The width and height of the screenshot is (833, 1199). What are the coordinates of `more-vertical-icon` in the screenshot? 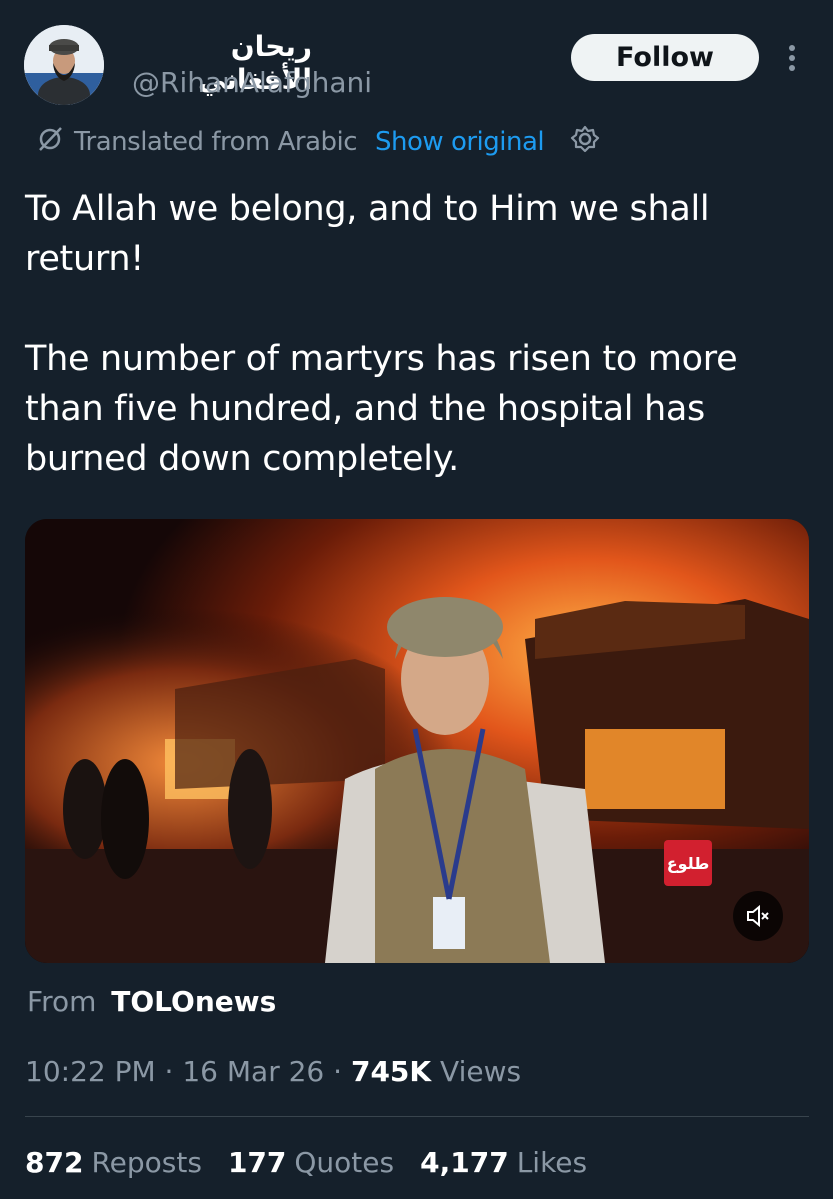 It's located at (792, 58).